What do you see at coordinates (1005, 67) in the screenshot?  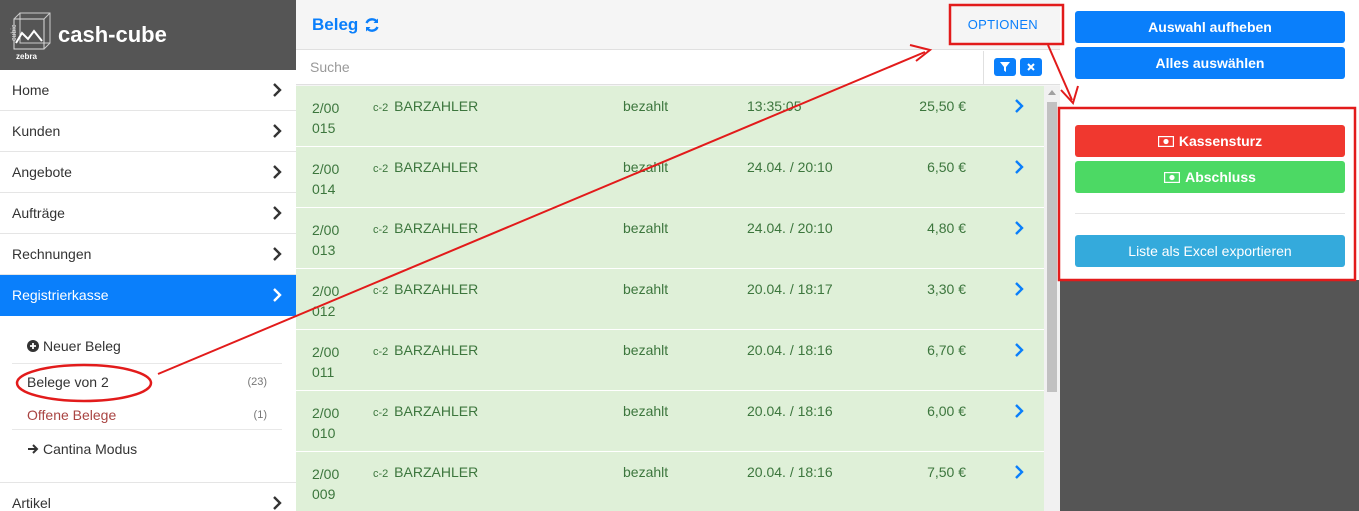 I see `filter-button` at bounding box center [1005, 67].